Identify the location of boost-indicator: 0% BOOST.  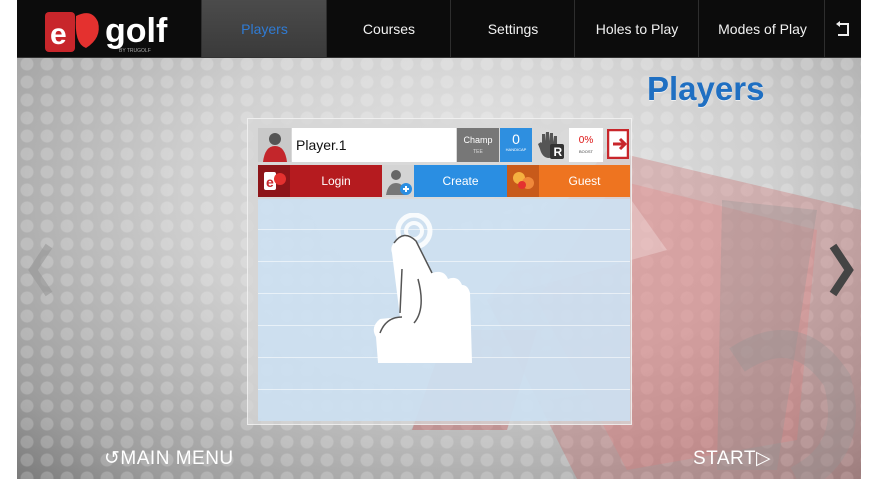
(586, 145).